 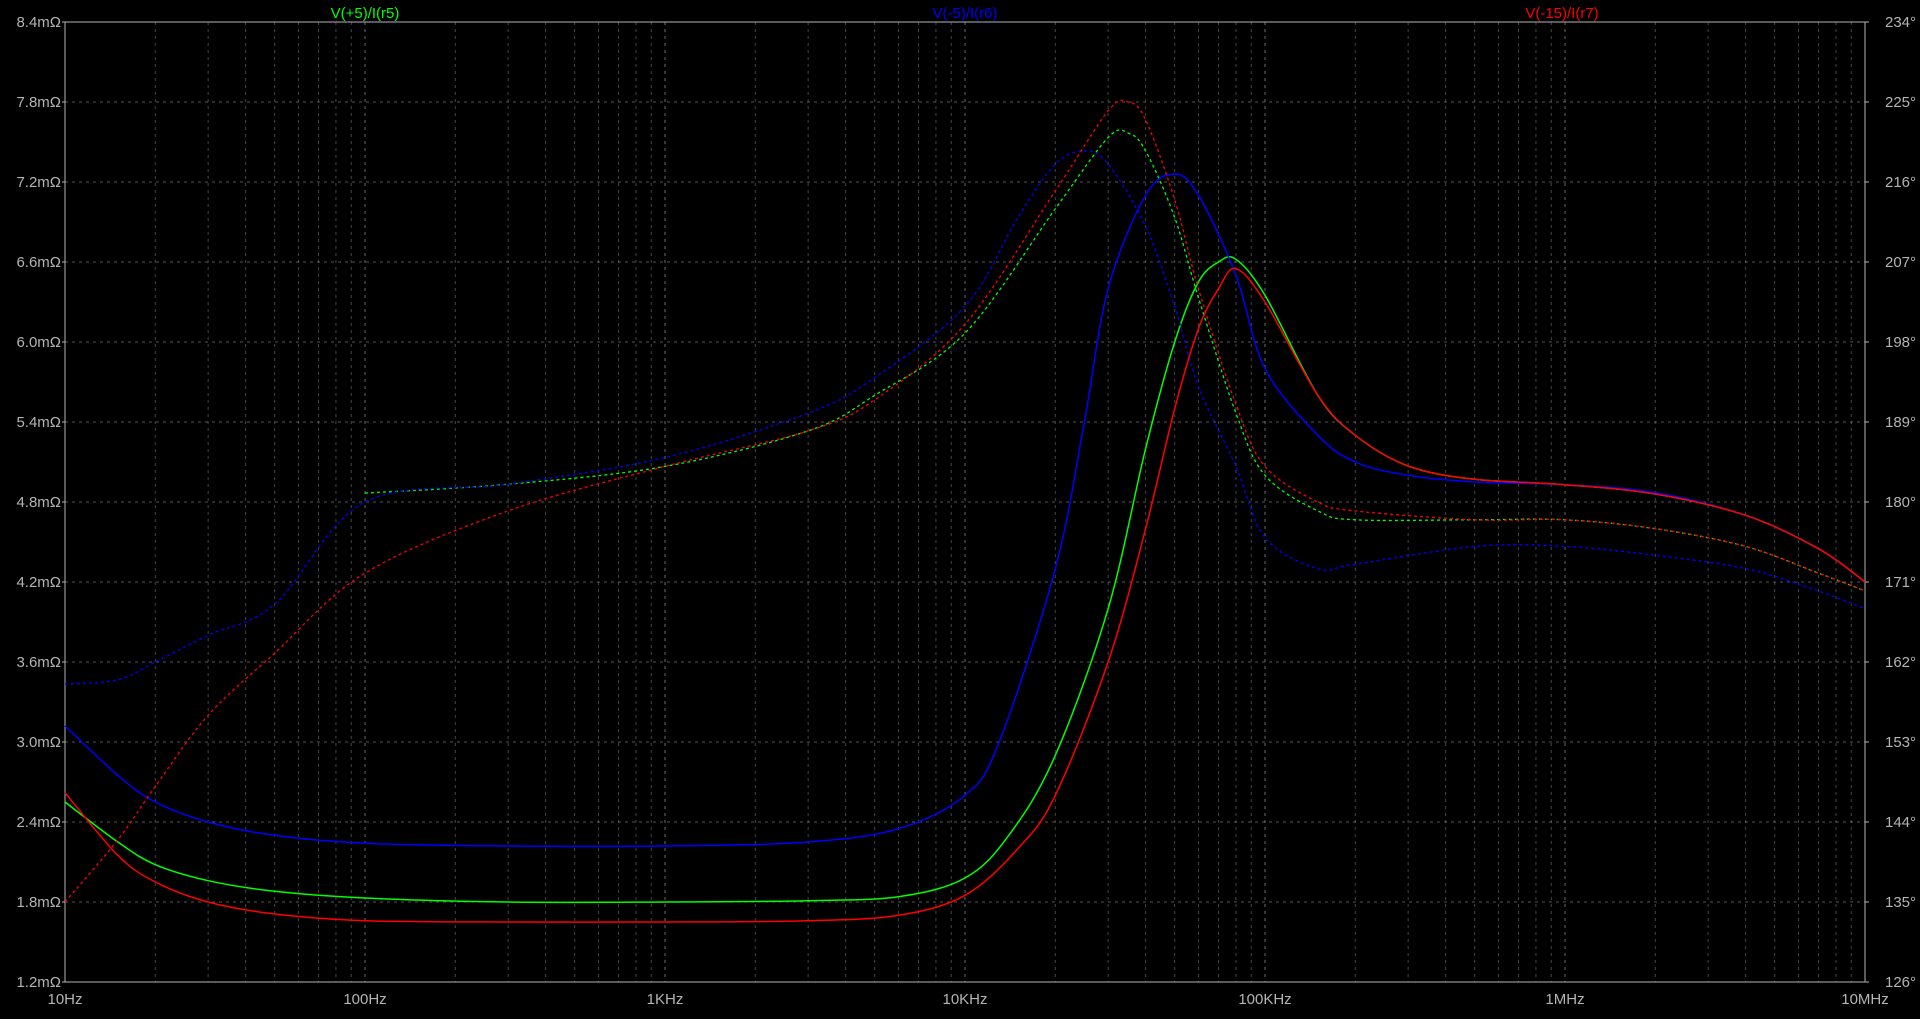 What do you see at coordinates (38, 502) in the screenshot?
I see `y-left-tick-label: 4.8mΩ` at bounding box center [38, 502].